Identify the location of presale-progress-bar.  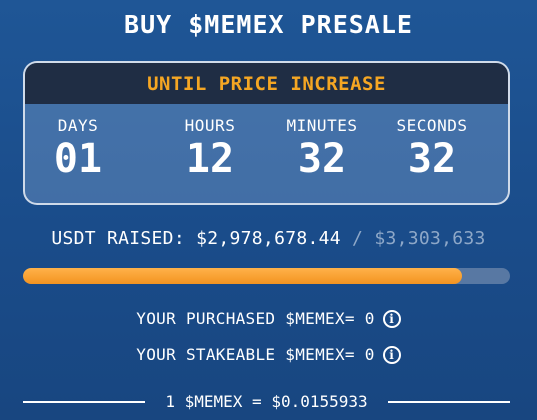
(266, 276).